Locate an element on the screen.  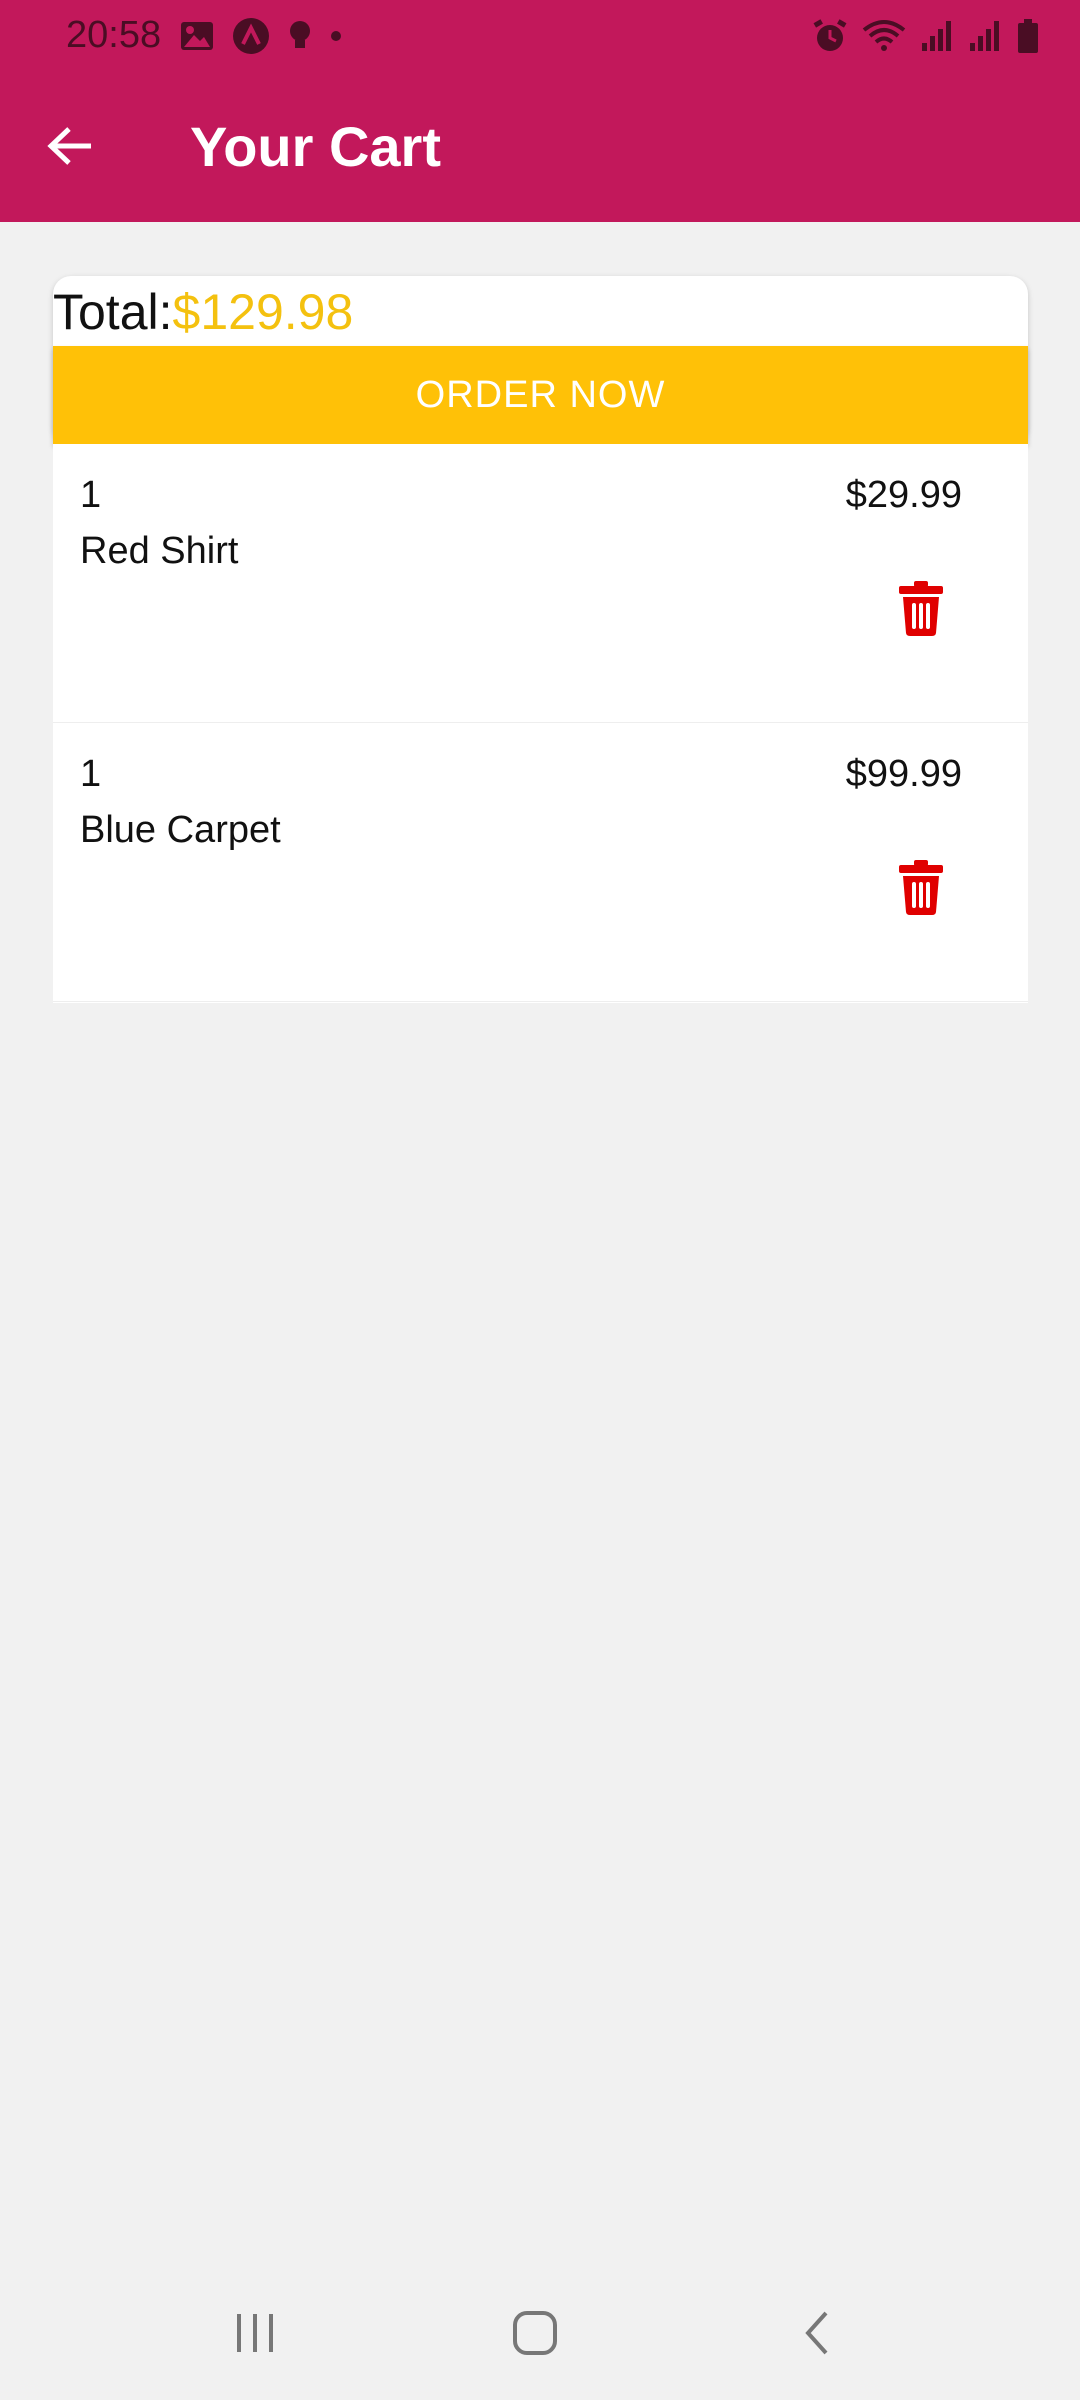
total-label: Total: is located at coordinates (113, 312).